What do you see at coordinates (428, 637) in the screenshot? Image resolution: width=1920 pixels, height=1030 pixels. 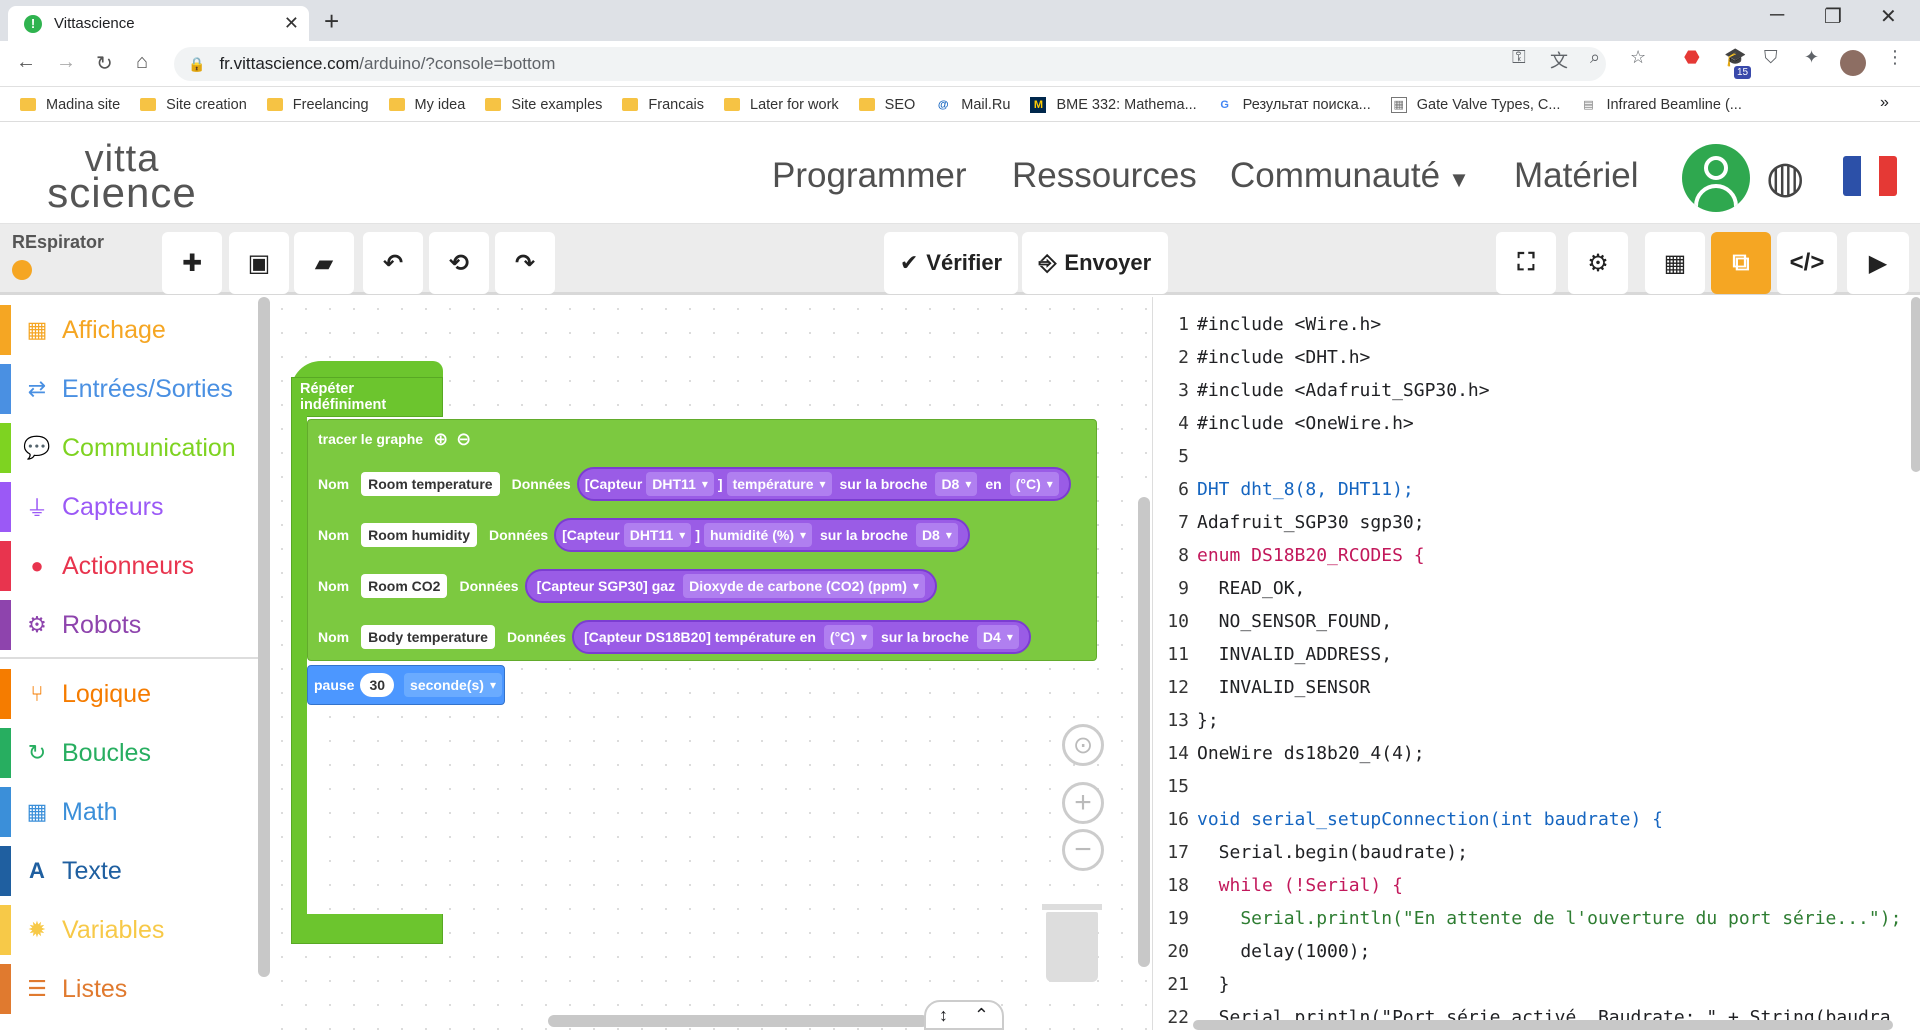 I see `series-name-field: Body temperature` at bounding box center [428, 637].